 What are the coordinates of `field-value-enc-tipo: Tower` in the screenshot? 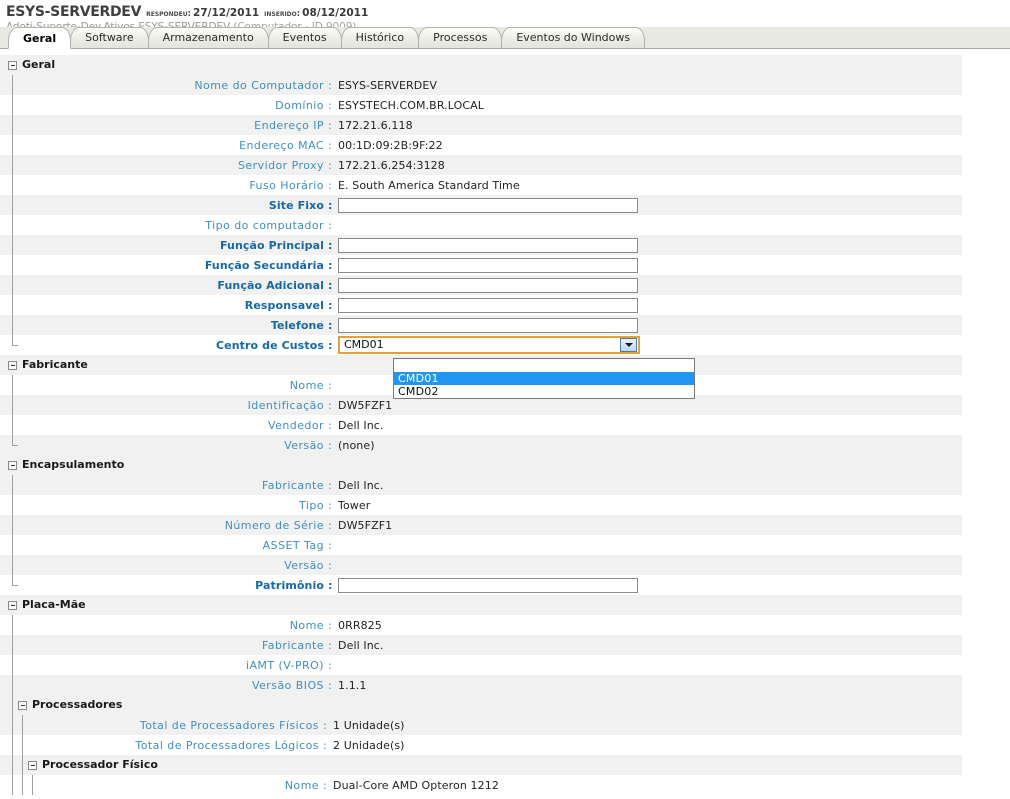 It's located at (354, 505).